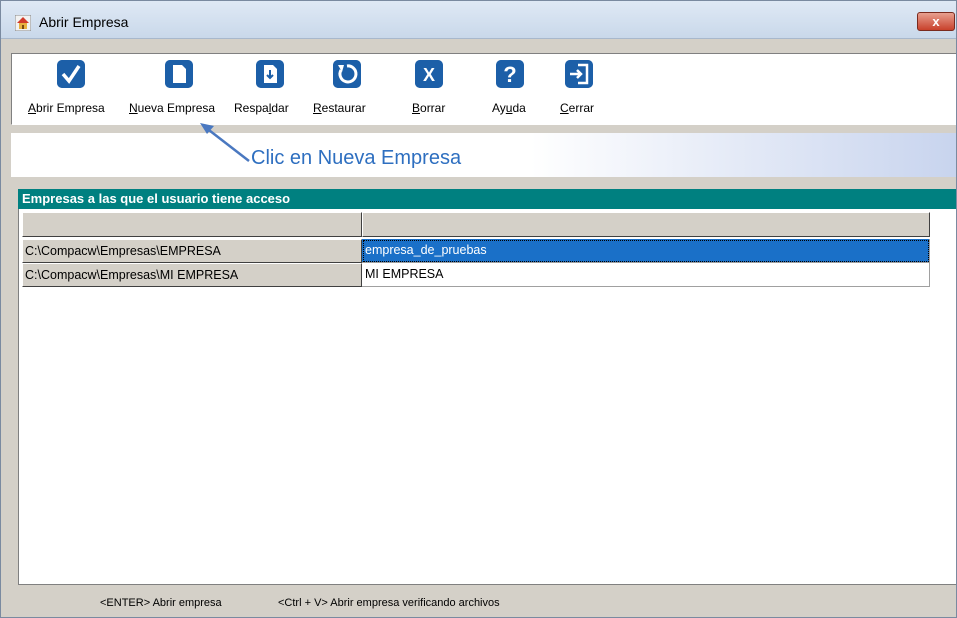 This screenshot has width=957, height=618. I want to click on instruction-text: Clic en Nueva Empresa, so click(356, 158).